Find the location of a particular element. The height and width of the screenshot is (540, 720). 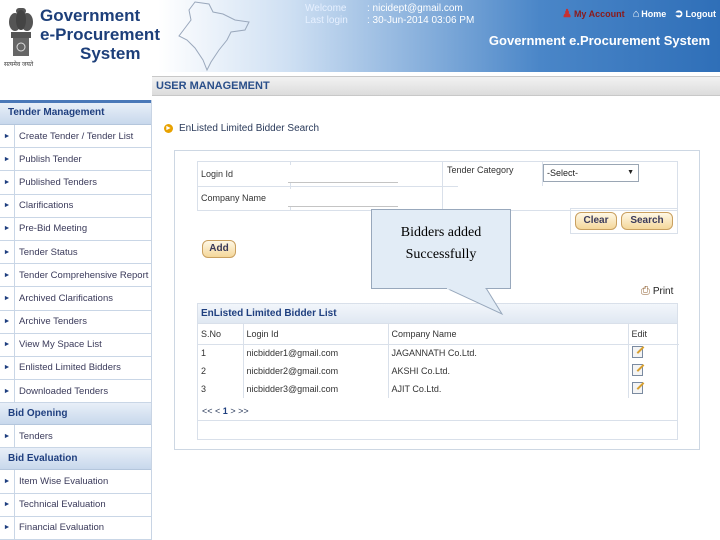

table-header-row: S.No Login Id Company Name Edit is located at coordinates (438, 334).